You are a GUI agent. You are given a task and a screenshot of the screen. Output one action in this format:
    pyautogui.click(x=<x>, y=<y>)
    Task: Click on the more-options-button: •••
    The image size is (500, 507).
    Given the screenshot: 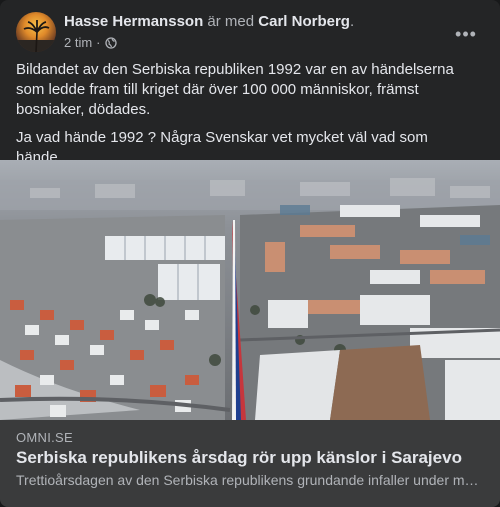 What is the action you would take?
    pyautogui.click(x=466, y=34)
    